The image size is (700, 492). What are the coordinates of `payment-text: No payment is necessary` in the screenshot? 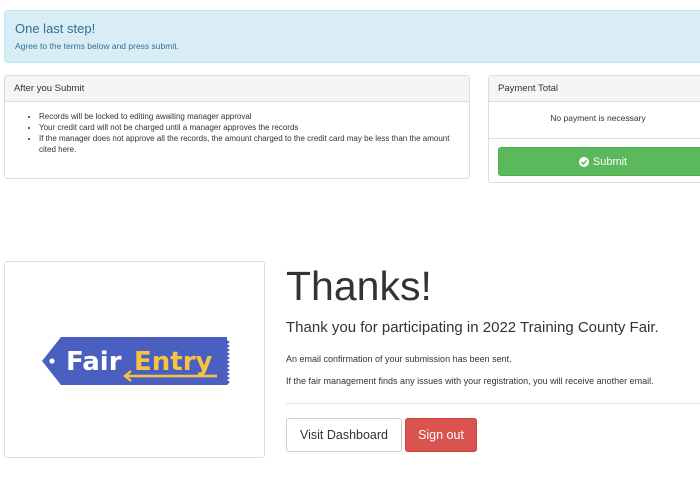 It's located at (598, 118).